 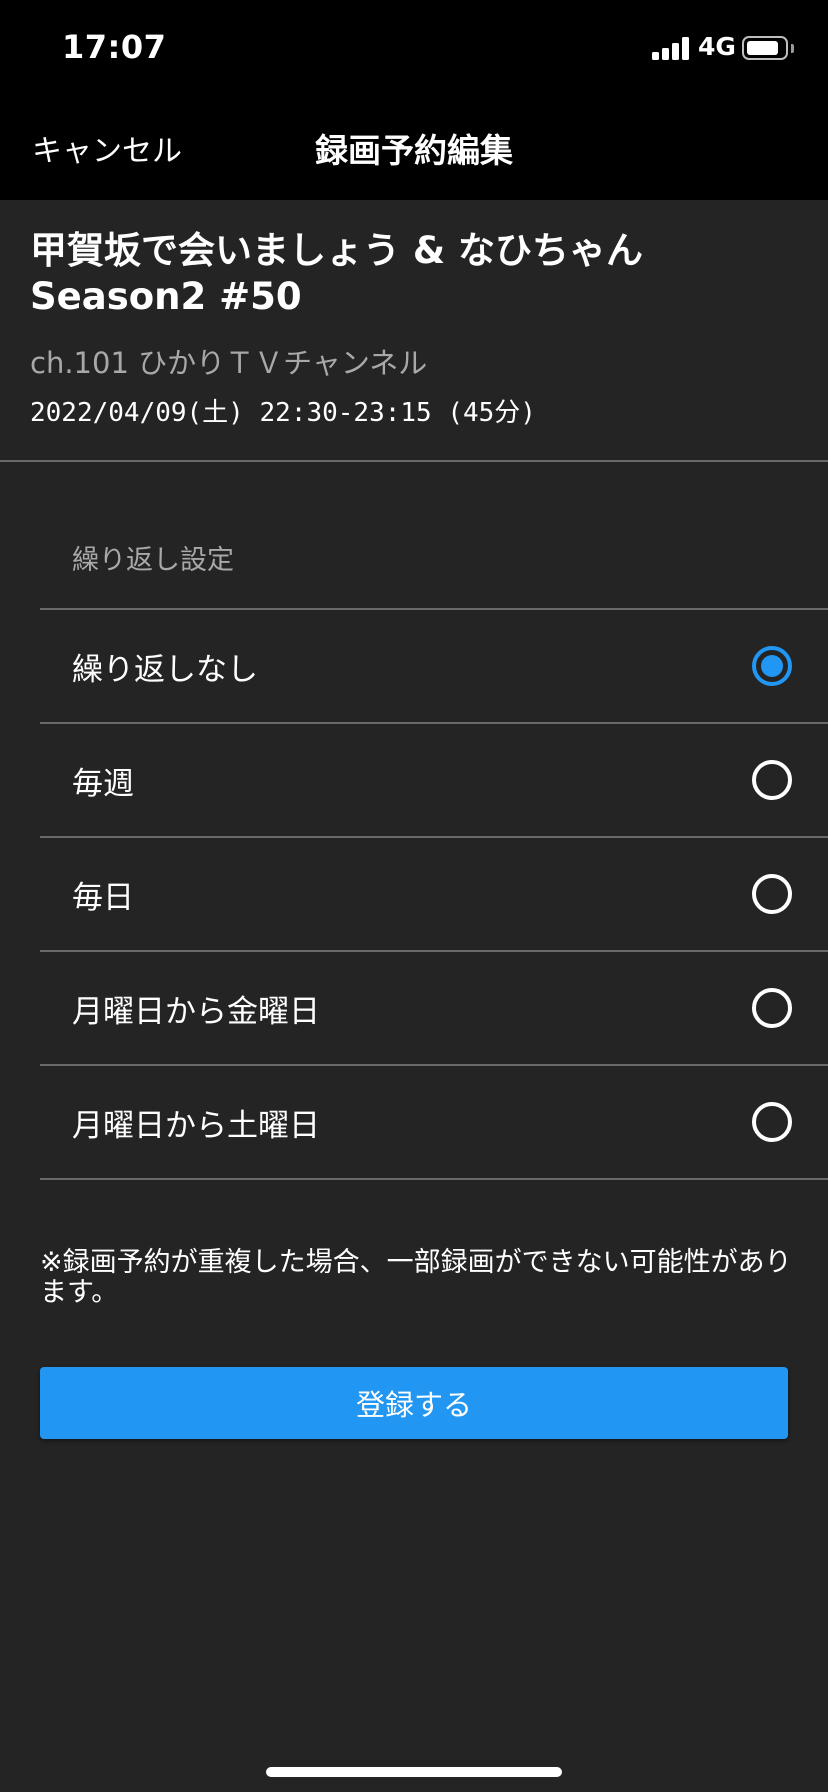 What do you see at coordinates (434, 1009) in the screenshot?
I see `repeat-option-mon-to-fri: 月曜日から金曜日` at bounding box center [434, 1009].